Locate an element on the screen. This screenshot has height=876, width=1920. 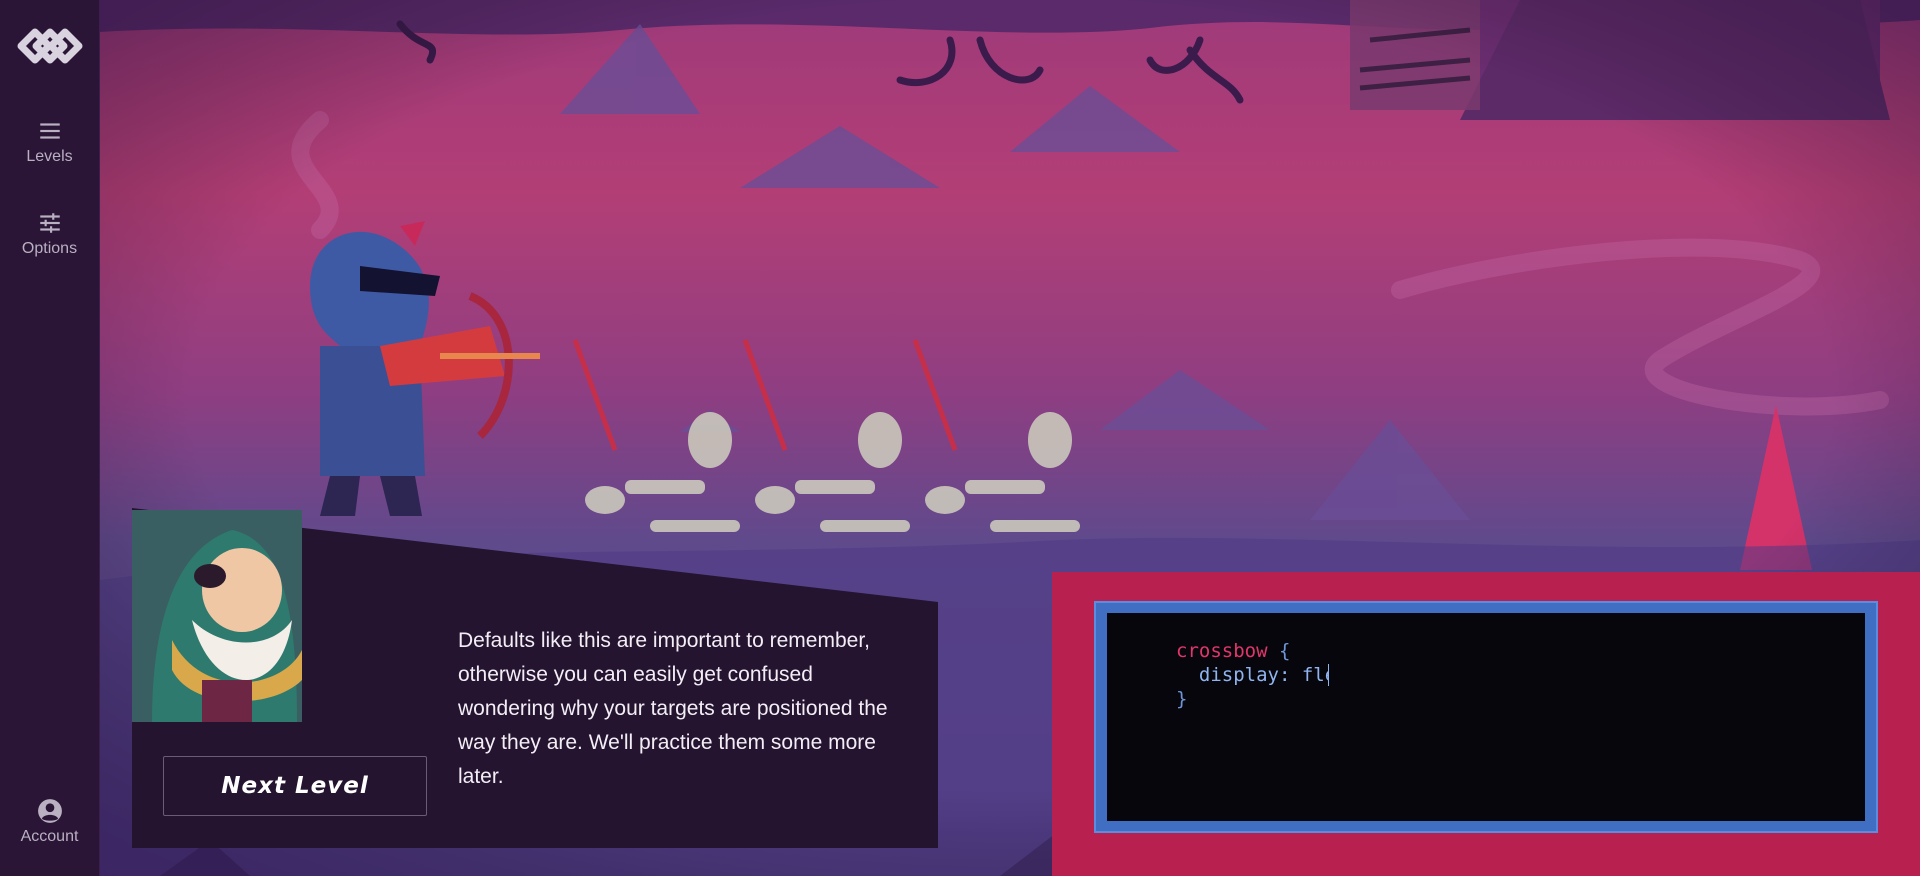
sidebar-item-label: Account is located at coordinates (49, 836).